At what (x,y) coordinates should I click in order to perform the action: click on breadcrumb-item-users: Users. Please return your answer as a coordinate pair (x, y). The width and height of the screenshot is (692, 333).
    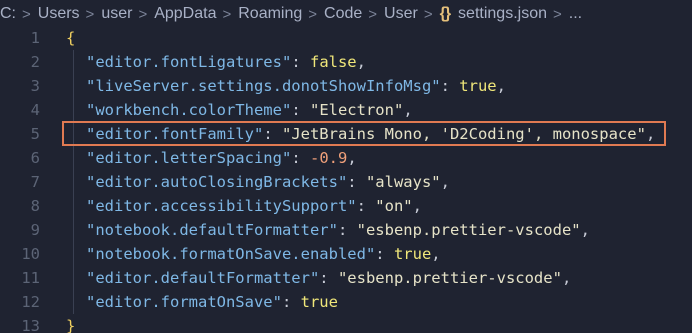
    Looking at the image, I should click on (59, 14).